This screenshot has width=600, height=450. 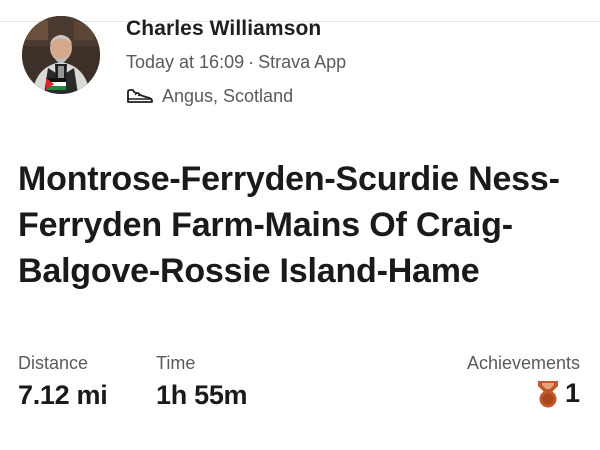 I want to click on location-text: Angus, Scotland, so click(x=228, y=95).